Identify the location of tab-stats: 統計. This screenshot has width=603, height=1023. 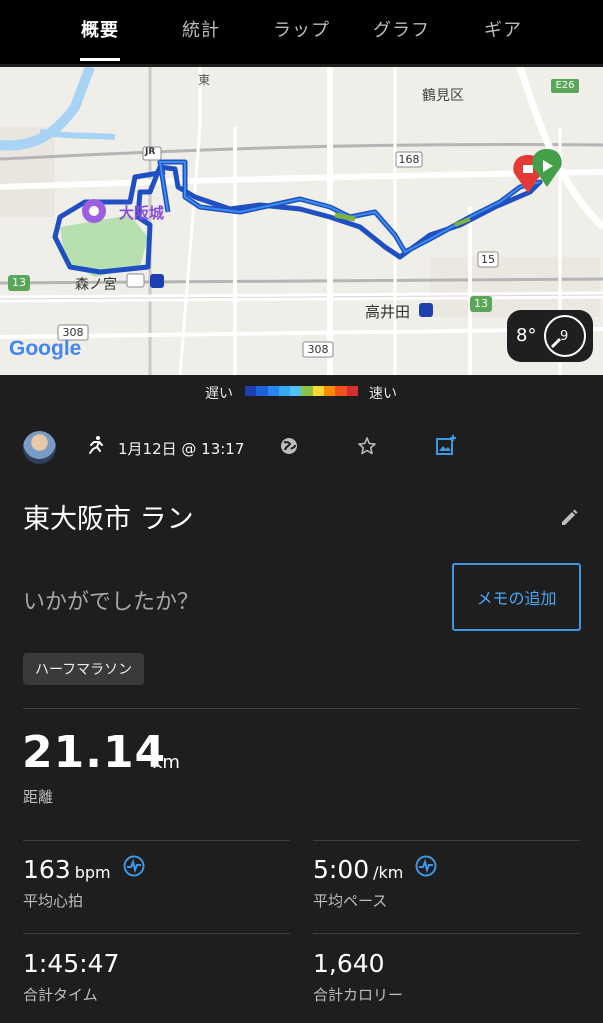
(201, 29).